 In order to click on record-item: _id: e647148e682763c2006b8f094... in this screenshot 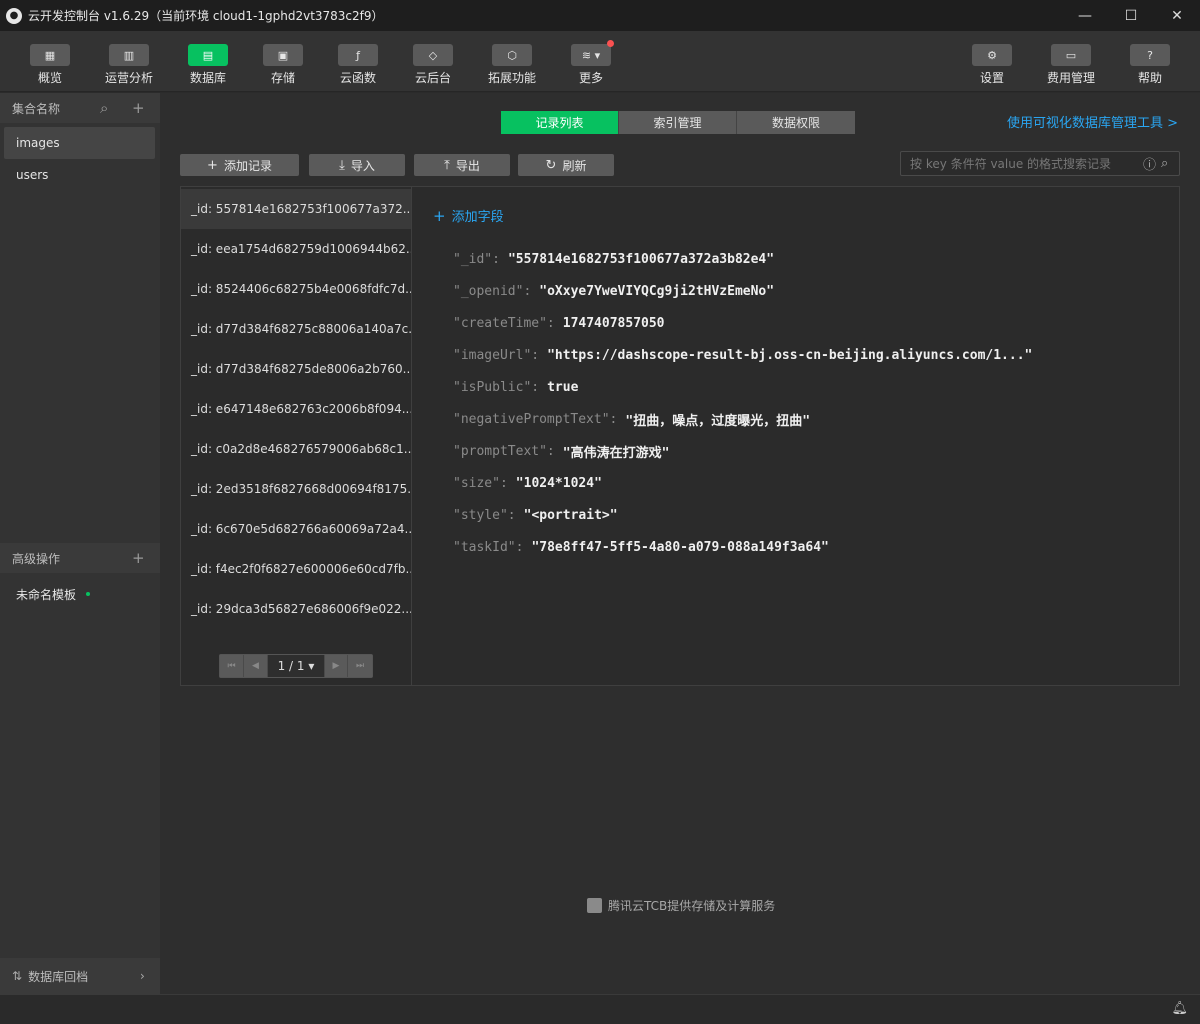, I will do `click(296, 409)`.